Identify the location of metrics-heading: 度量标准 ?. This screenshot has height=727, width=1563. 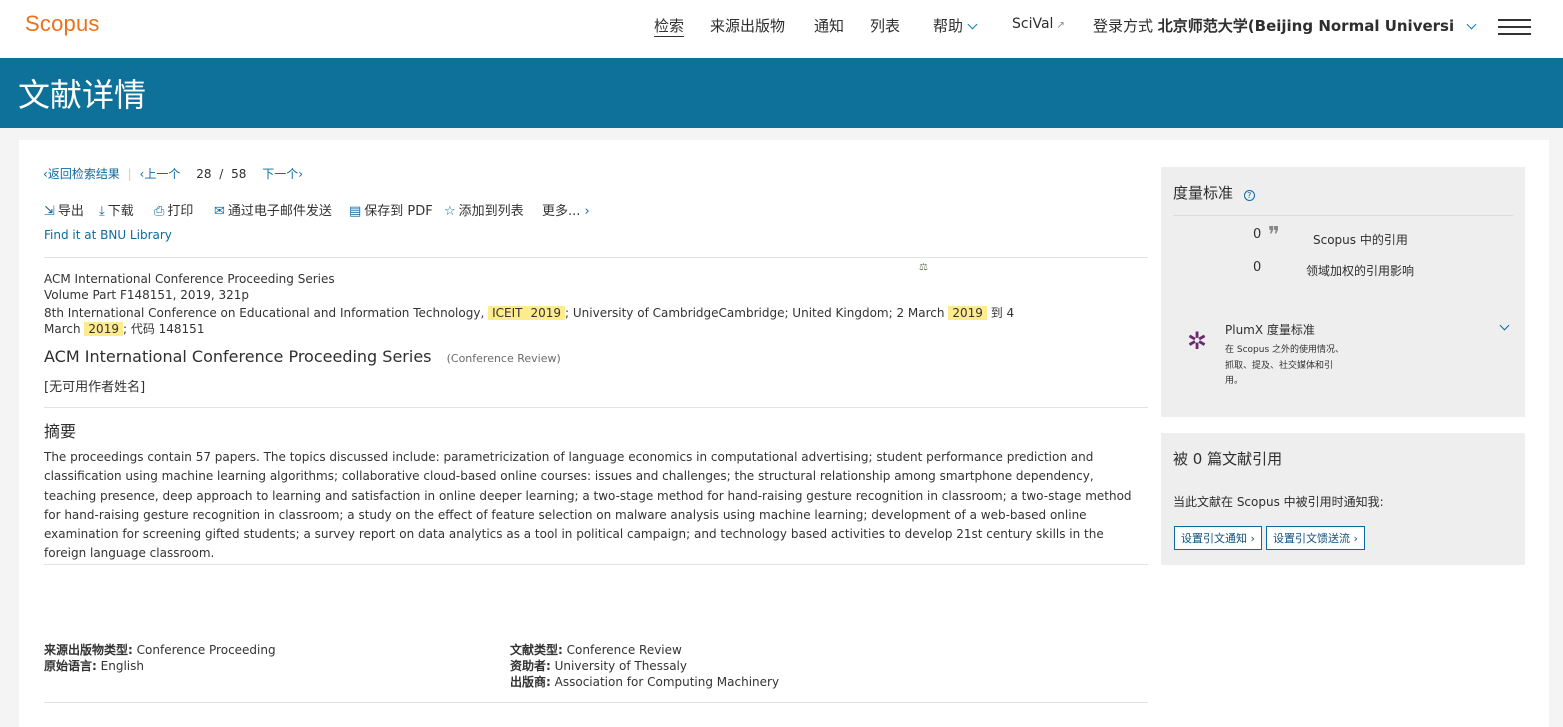
(1214, 192).